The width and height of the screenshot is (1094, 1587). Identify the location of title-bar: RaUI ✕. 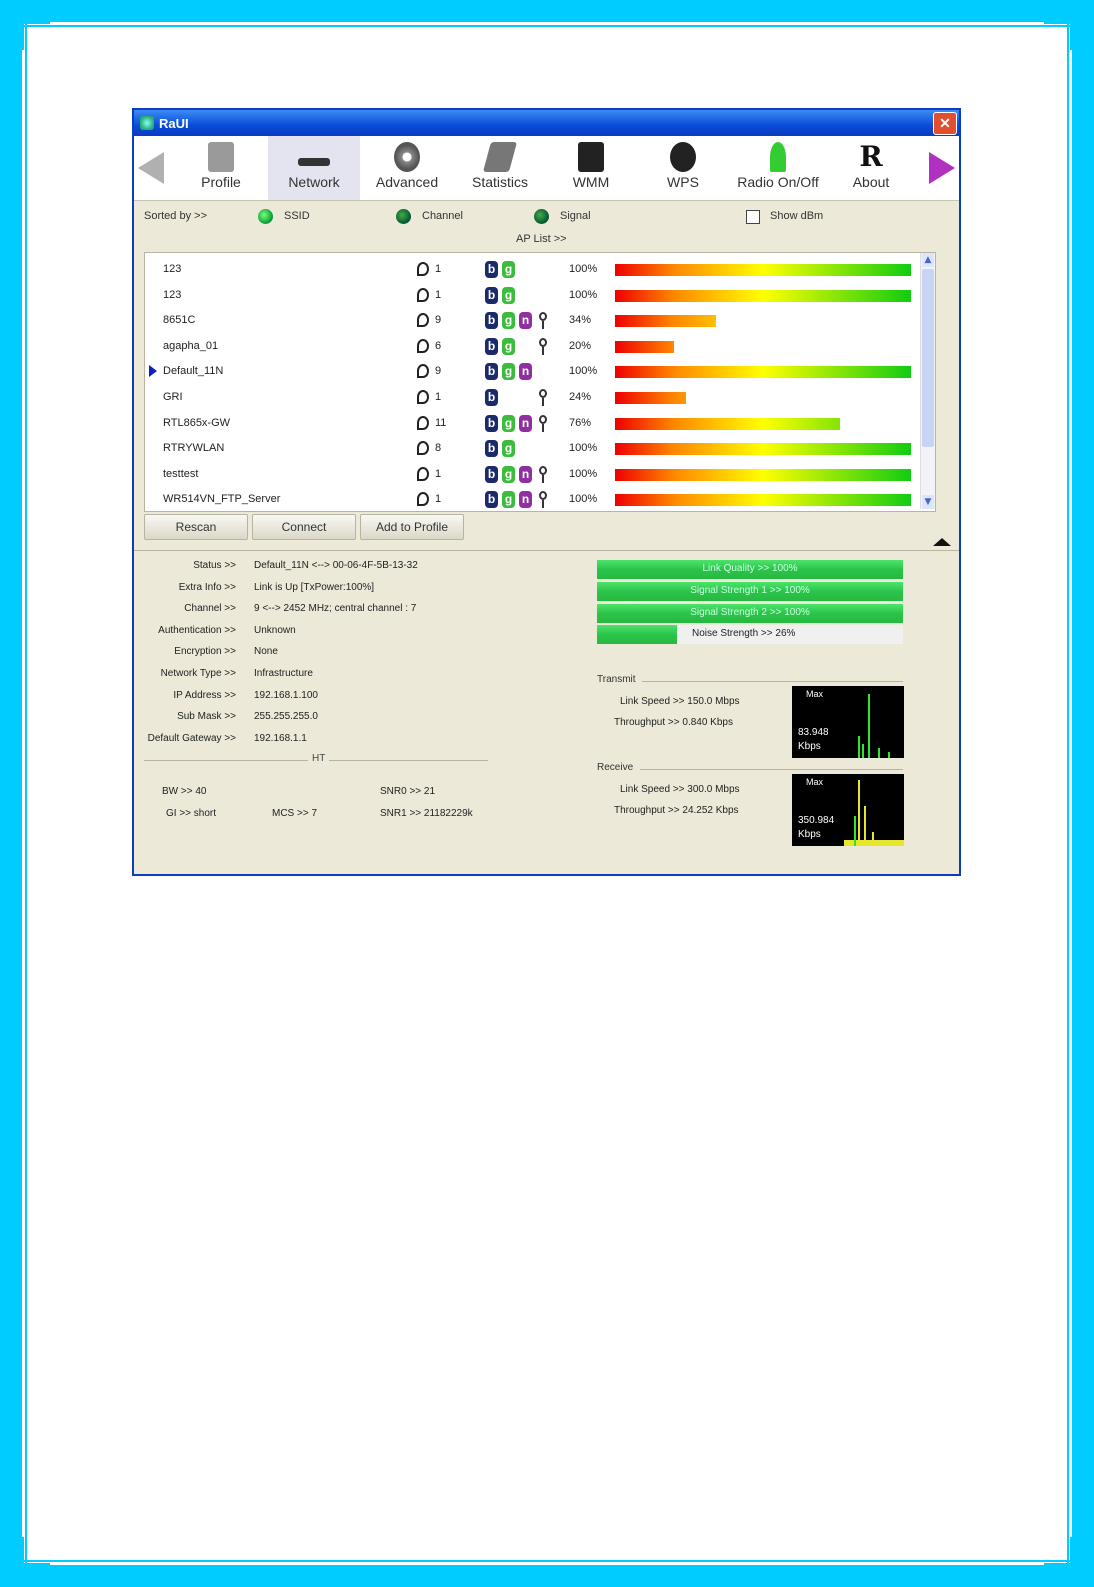
(546, 123).